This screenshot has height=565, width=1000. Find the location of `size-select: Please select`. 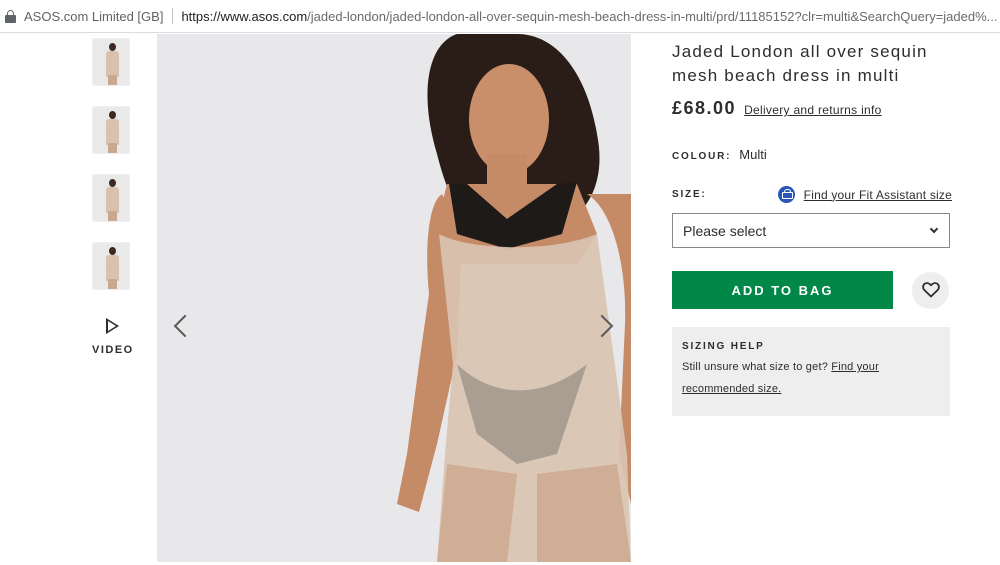

size-select: Please select is located at coordinates (811, 230).